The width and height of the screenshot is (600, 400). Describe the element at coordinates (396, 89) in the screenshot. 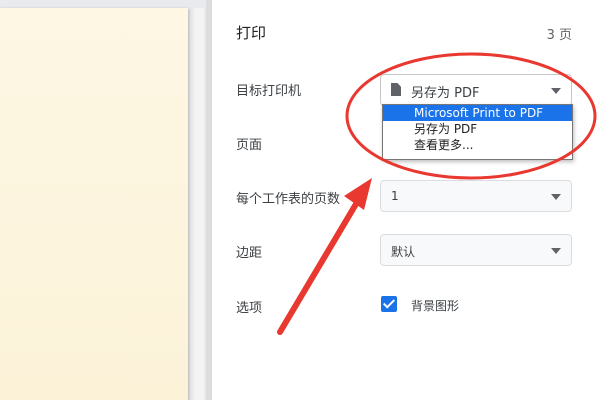

I see `file-icon` at that location.